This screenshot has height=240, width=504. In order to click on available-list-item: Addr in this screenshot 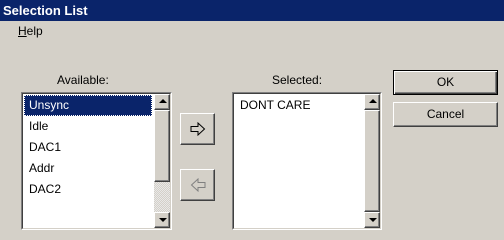, I will do `click(88, 168)`.